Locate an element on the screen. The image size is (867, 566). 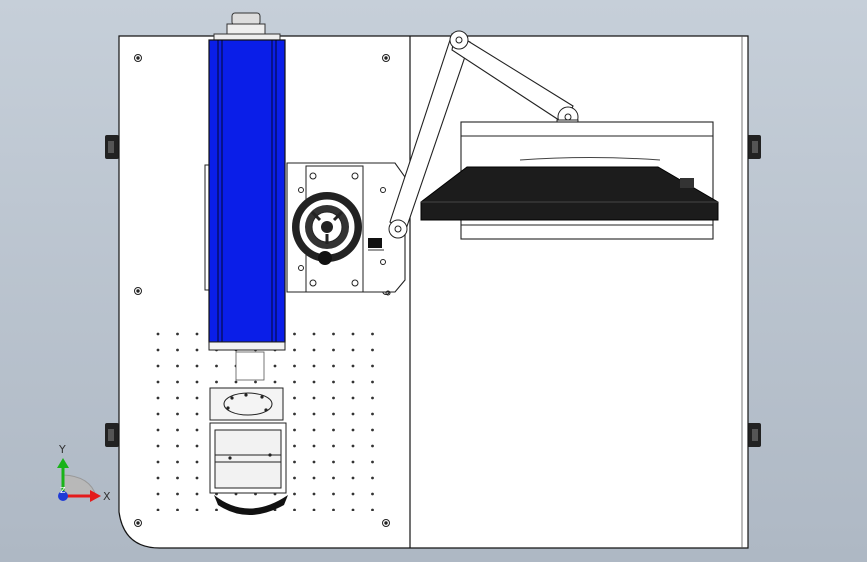
left-latch-bottom is located at coordinates (112, 435).